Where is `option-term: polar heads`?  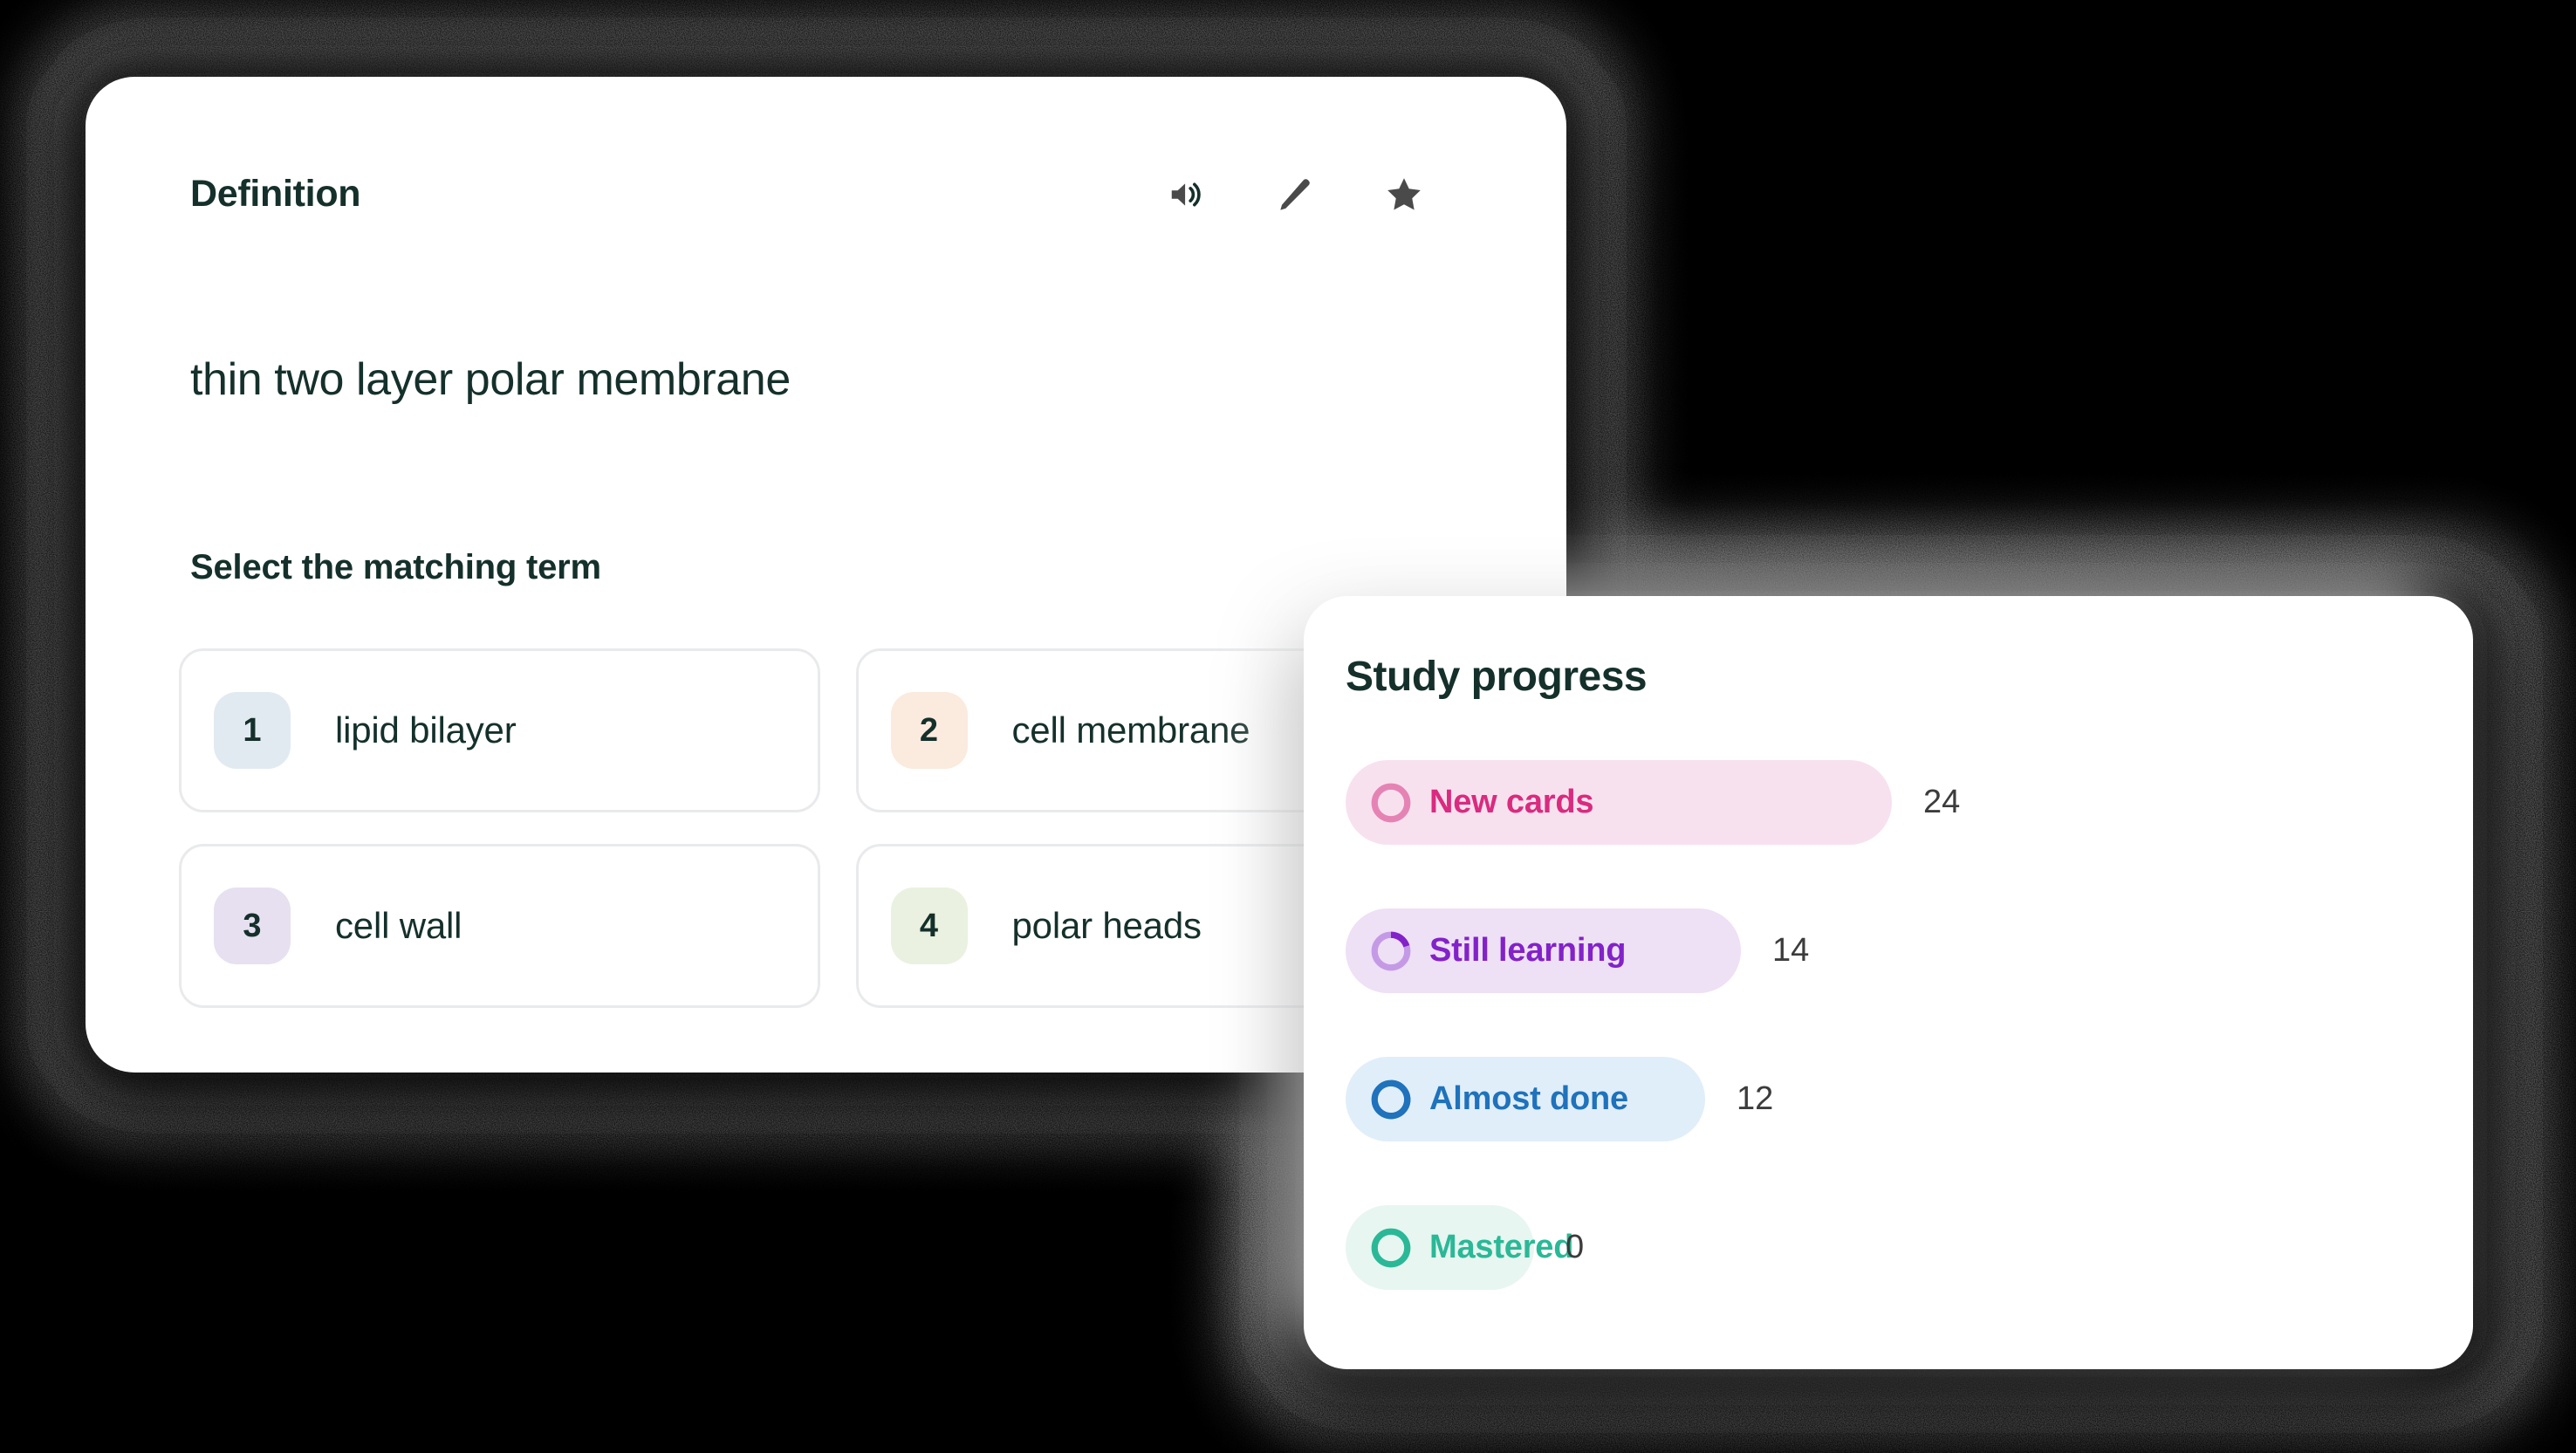
option-term: polar heads is located at coordinates (1107, 925).